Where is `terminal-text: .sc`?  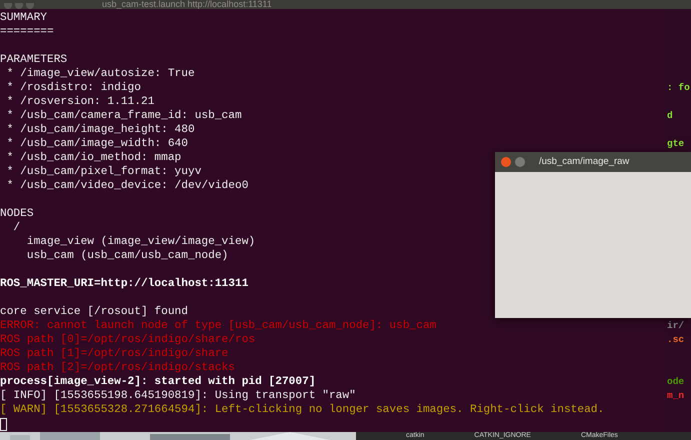 terminal-text: .sc is located at coordinates (675, 339).